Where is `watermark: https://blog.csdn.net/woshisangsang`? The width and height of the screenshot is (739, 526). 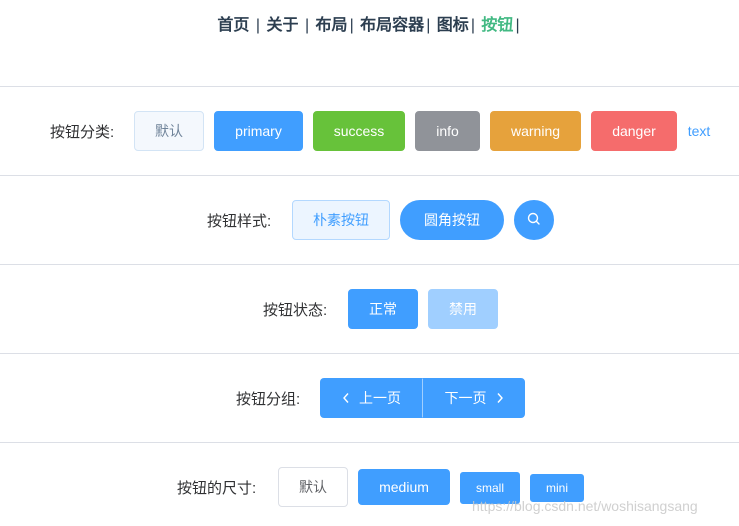 watermark: https://blog.csdn.net/woshisangsang is located at coordinates (585, 506).